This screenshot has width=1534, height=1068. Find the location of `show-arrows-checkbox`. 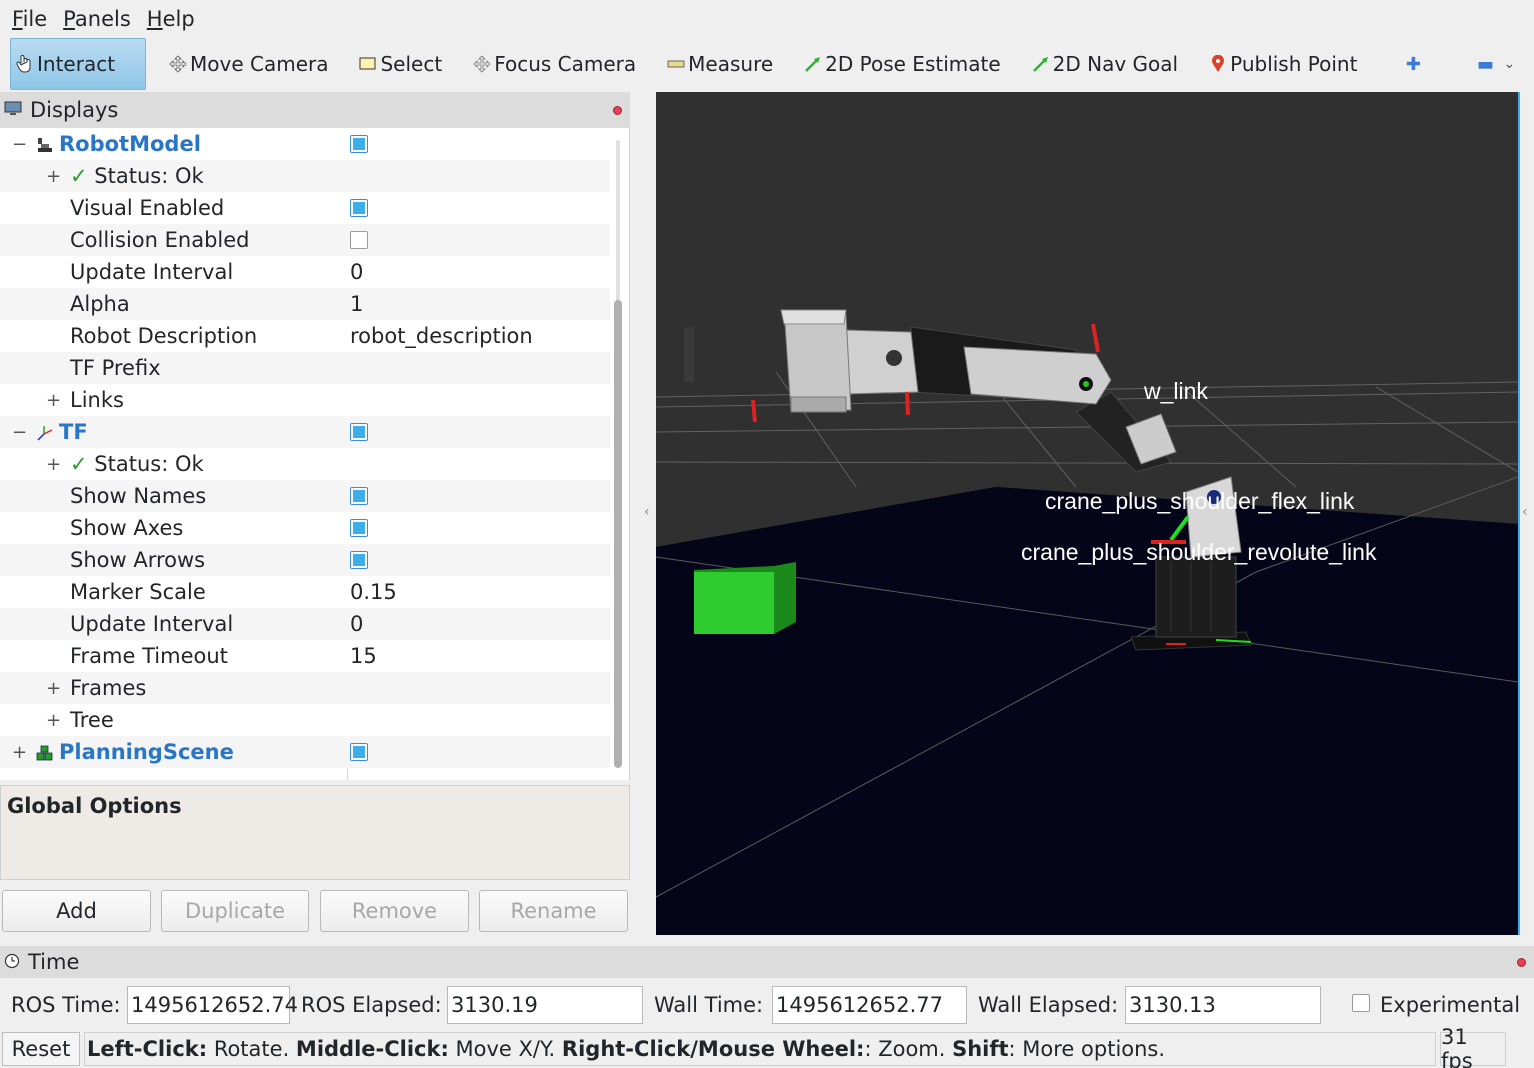

show-arrows-checkbox is located at coordinates (359, 560).